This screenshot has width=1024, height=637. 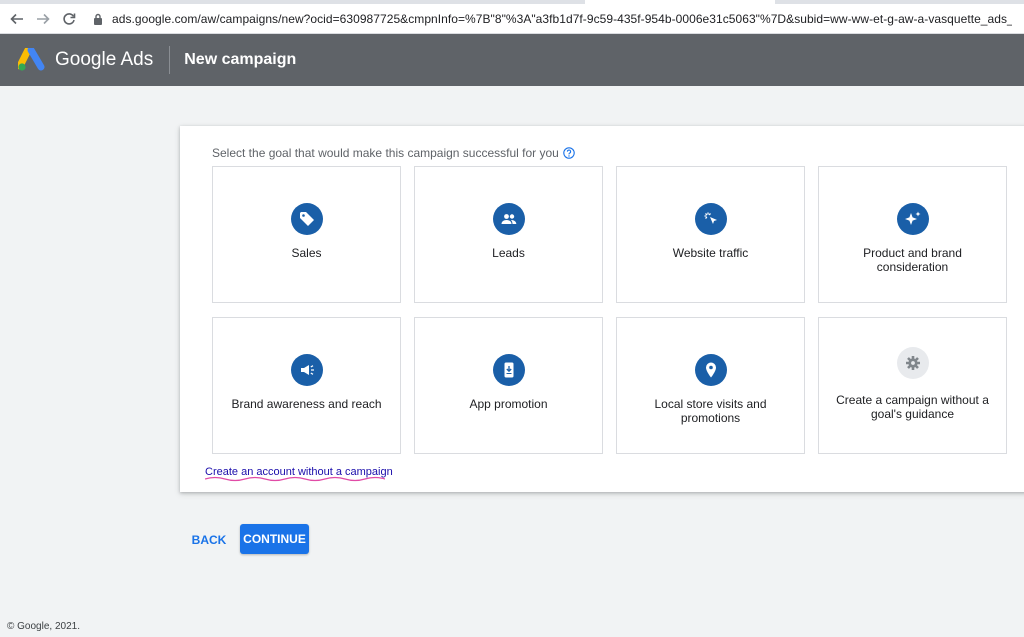 I want to click on lock-icon, so click(x=98, y=19).